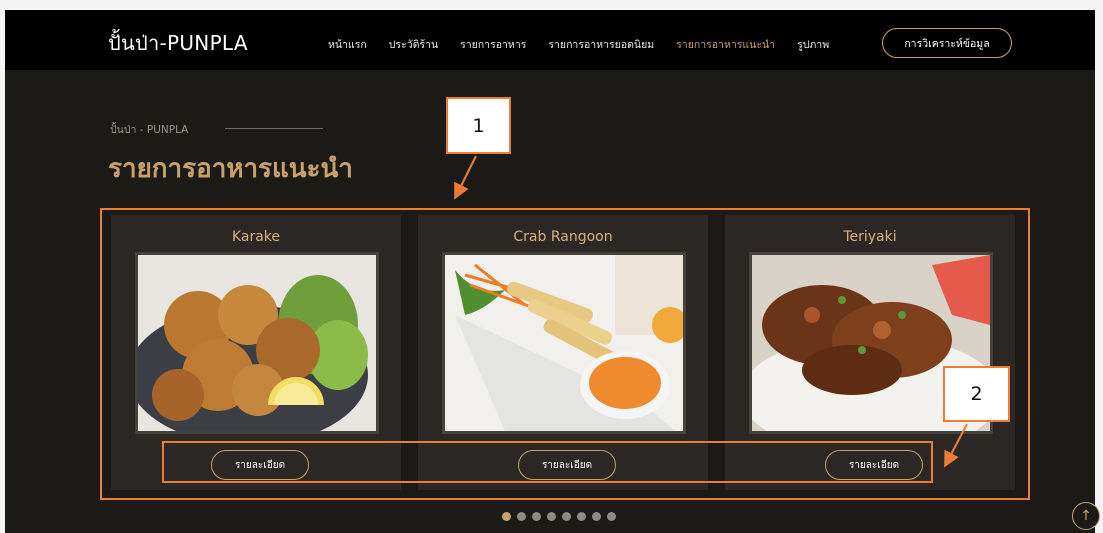 The height and width of the screenshot is (533, 1103). I want to click on arrow-up-icon: ↑, so click(1086, 516).